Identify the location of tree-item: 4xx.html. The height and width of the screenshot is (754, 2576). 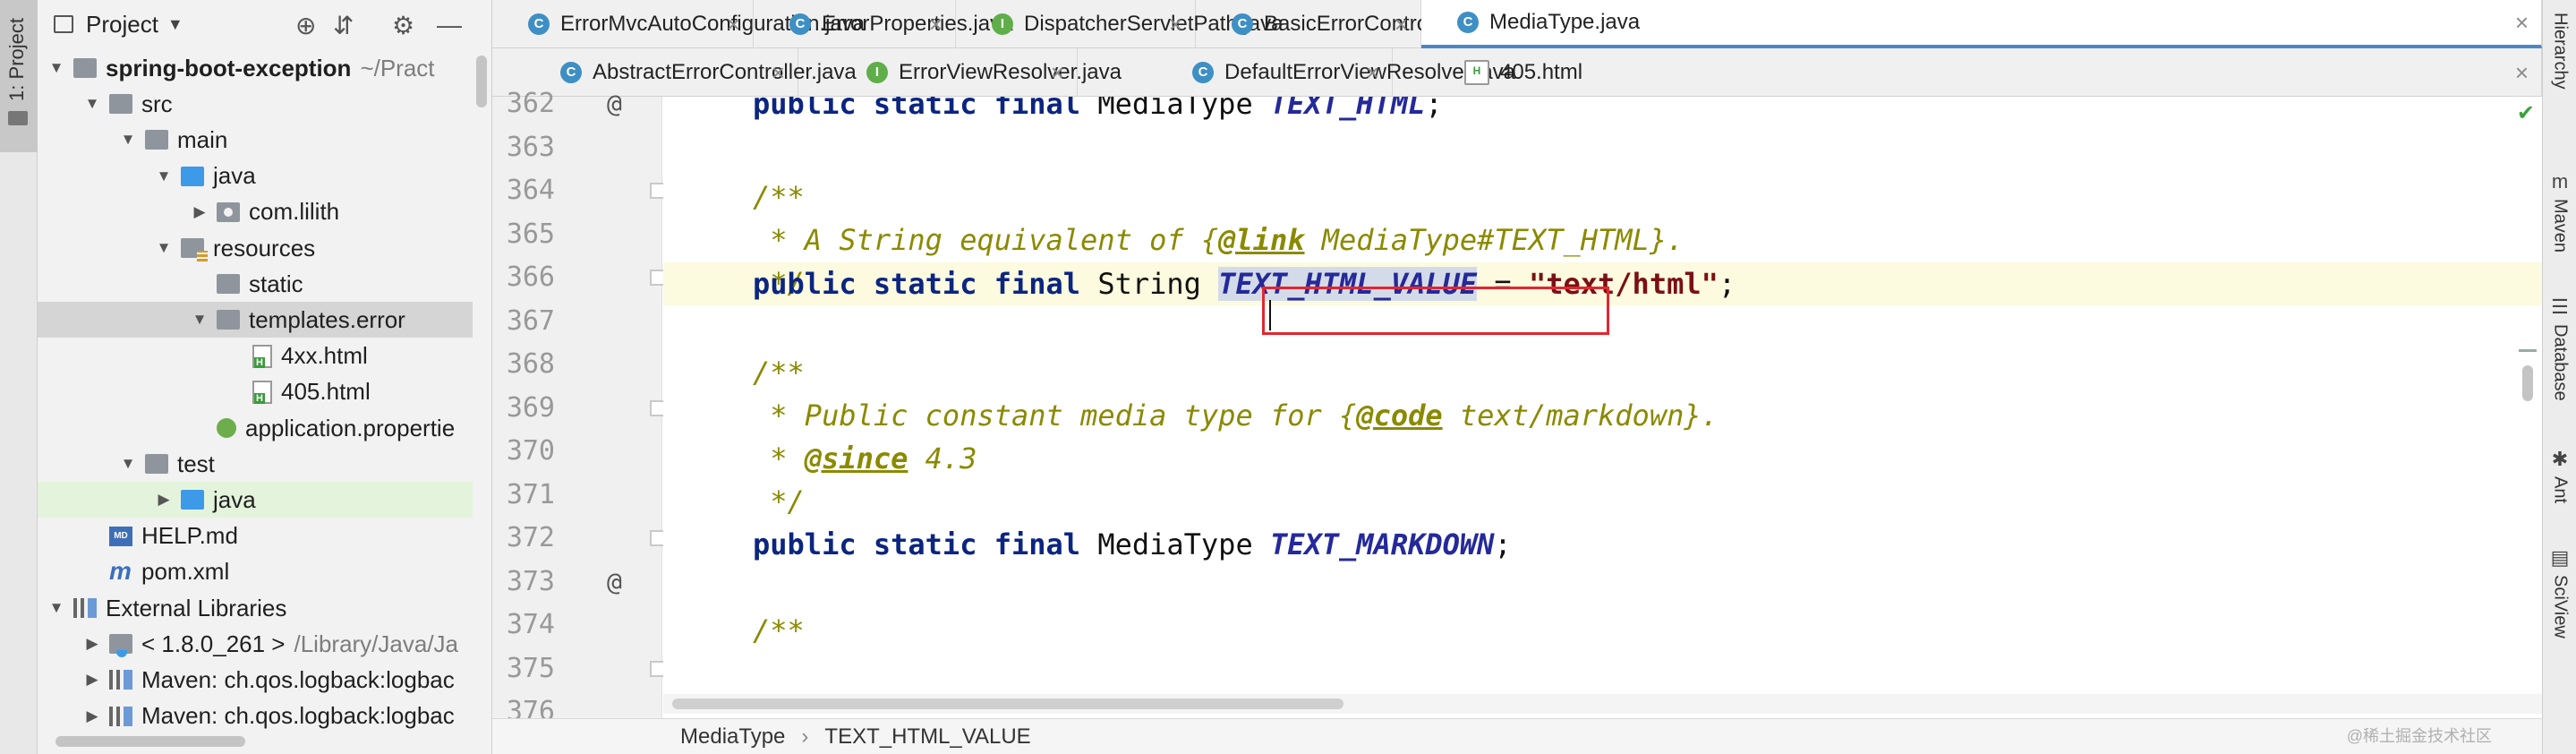
(255, 356).